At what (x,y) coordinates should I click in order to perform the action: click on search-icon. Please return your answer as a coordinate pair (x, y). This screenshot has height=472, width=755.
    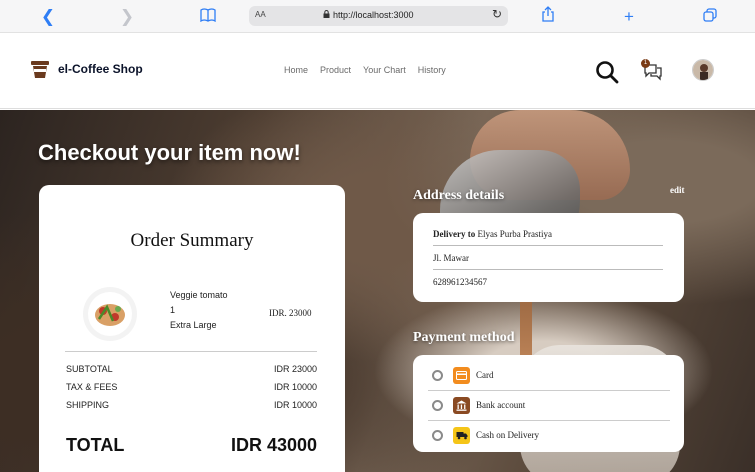
    Looking at the image, I should click on (607, 72).